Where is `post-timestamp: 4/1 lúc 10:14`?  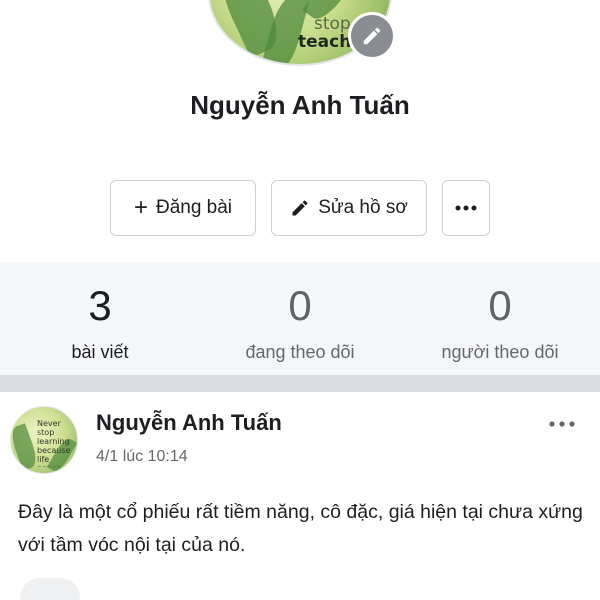 post-timestamp: 4/1 lúc 10:14 is located at coordinates (142, 457).